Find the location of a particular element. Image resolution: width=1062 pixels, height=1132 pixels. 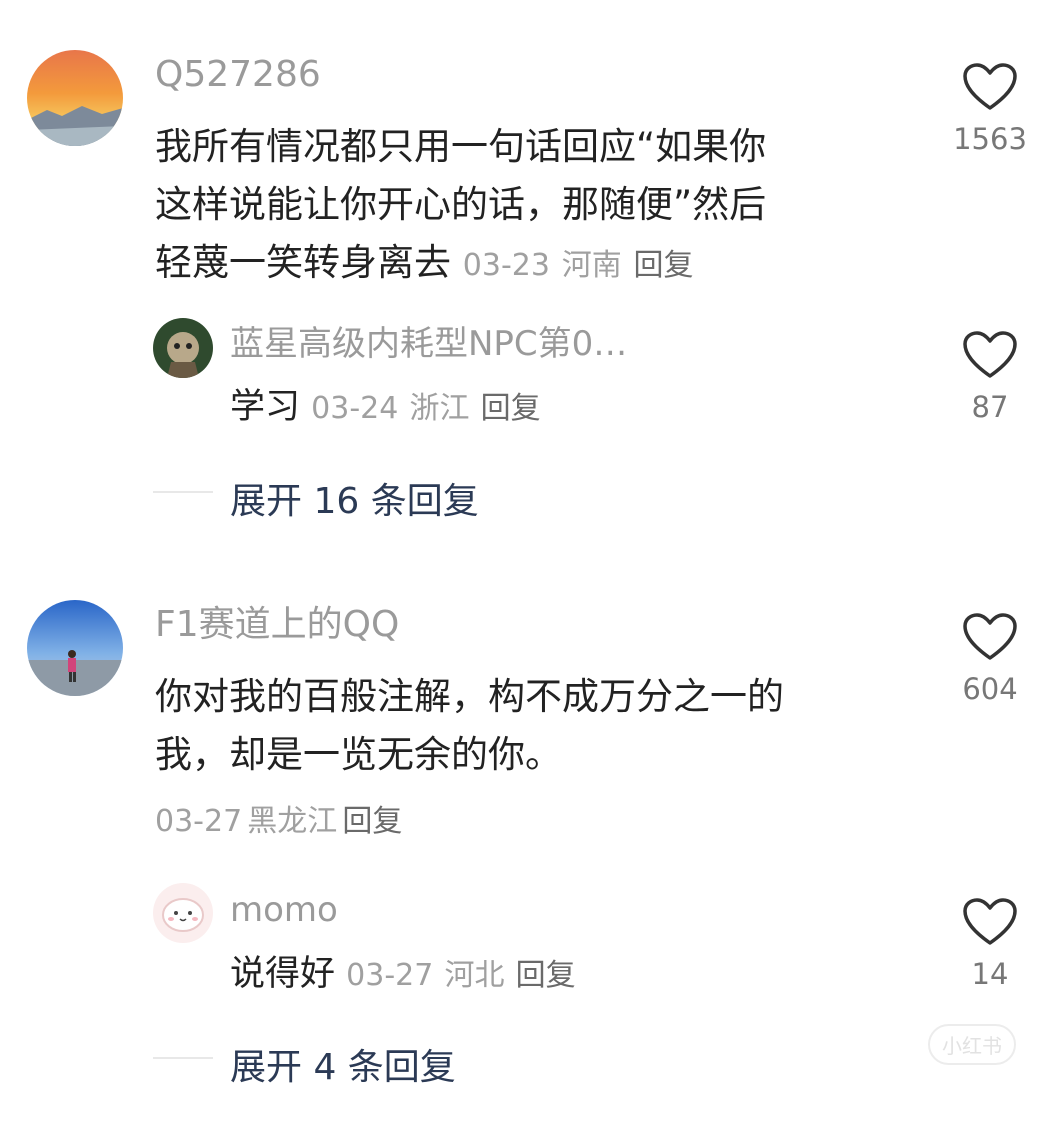

reply-date: 03-24 is located at coordinates (355, 408).